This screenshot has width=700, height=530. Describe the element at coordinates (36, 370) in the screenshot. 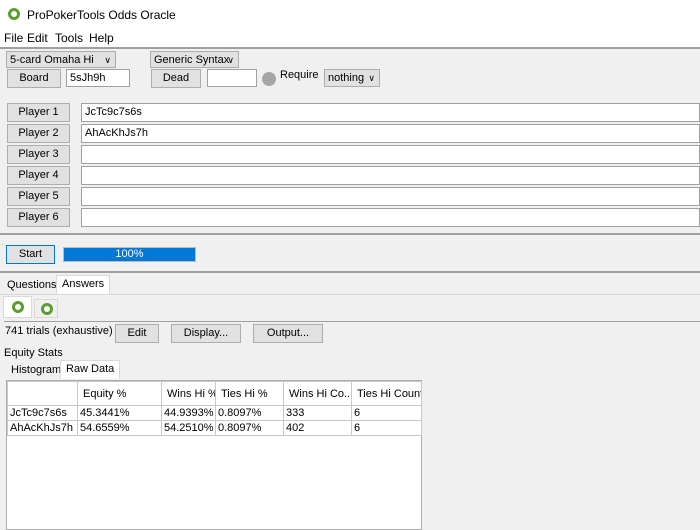

I see `tab-histogram: Histogram` at that location.